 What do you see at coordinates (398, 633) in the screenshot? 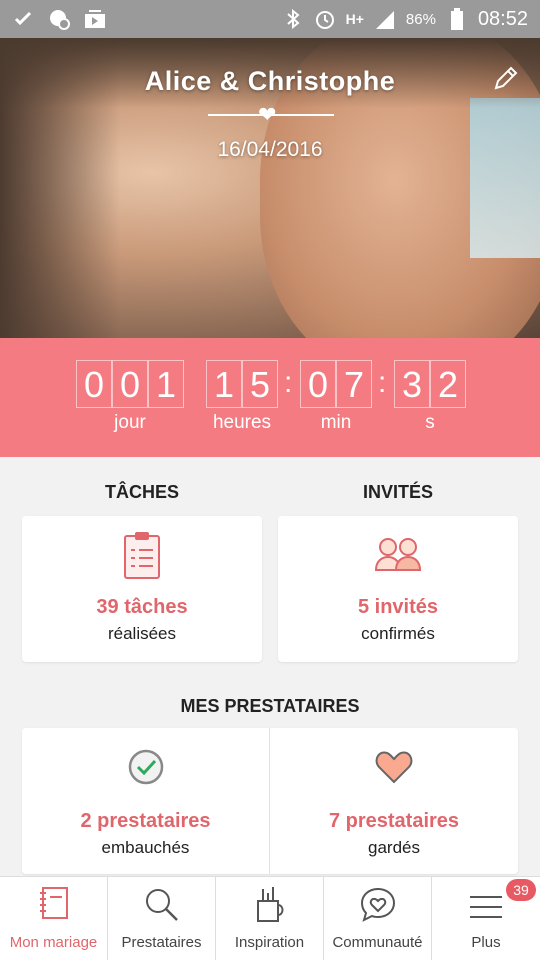
I see `guests-subtitle: confirmés` at bounding box center [398, 633].